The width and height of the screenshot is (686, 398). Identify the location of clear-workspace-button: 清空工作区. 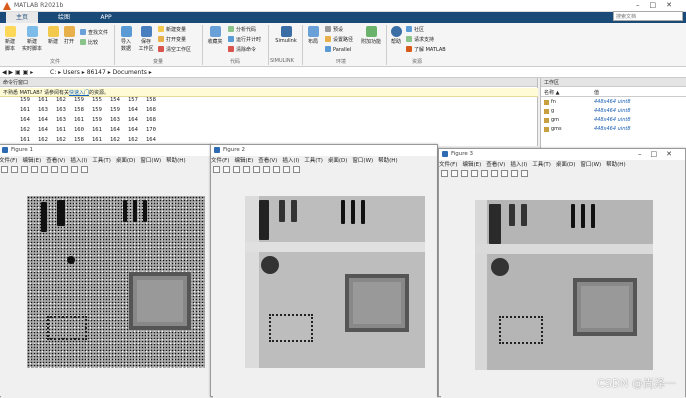
(174, 49).